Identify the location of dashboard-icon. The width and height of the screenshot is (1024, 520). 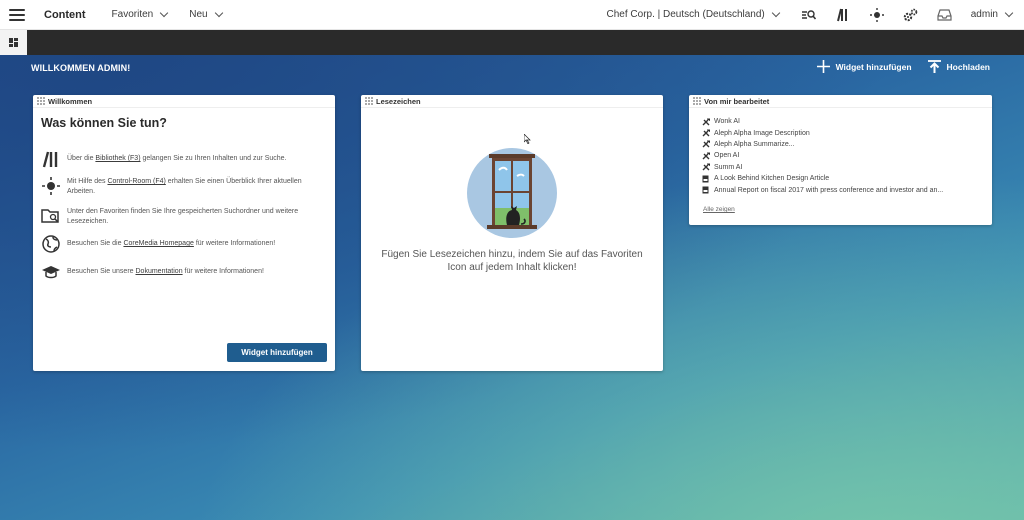
(13, 42).